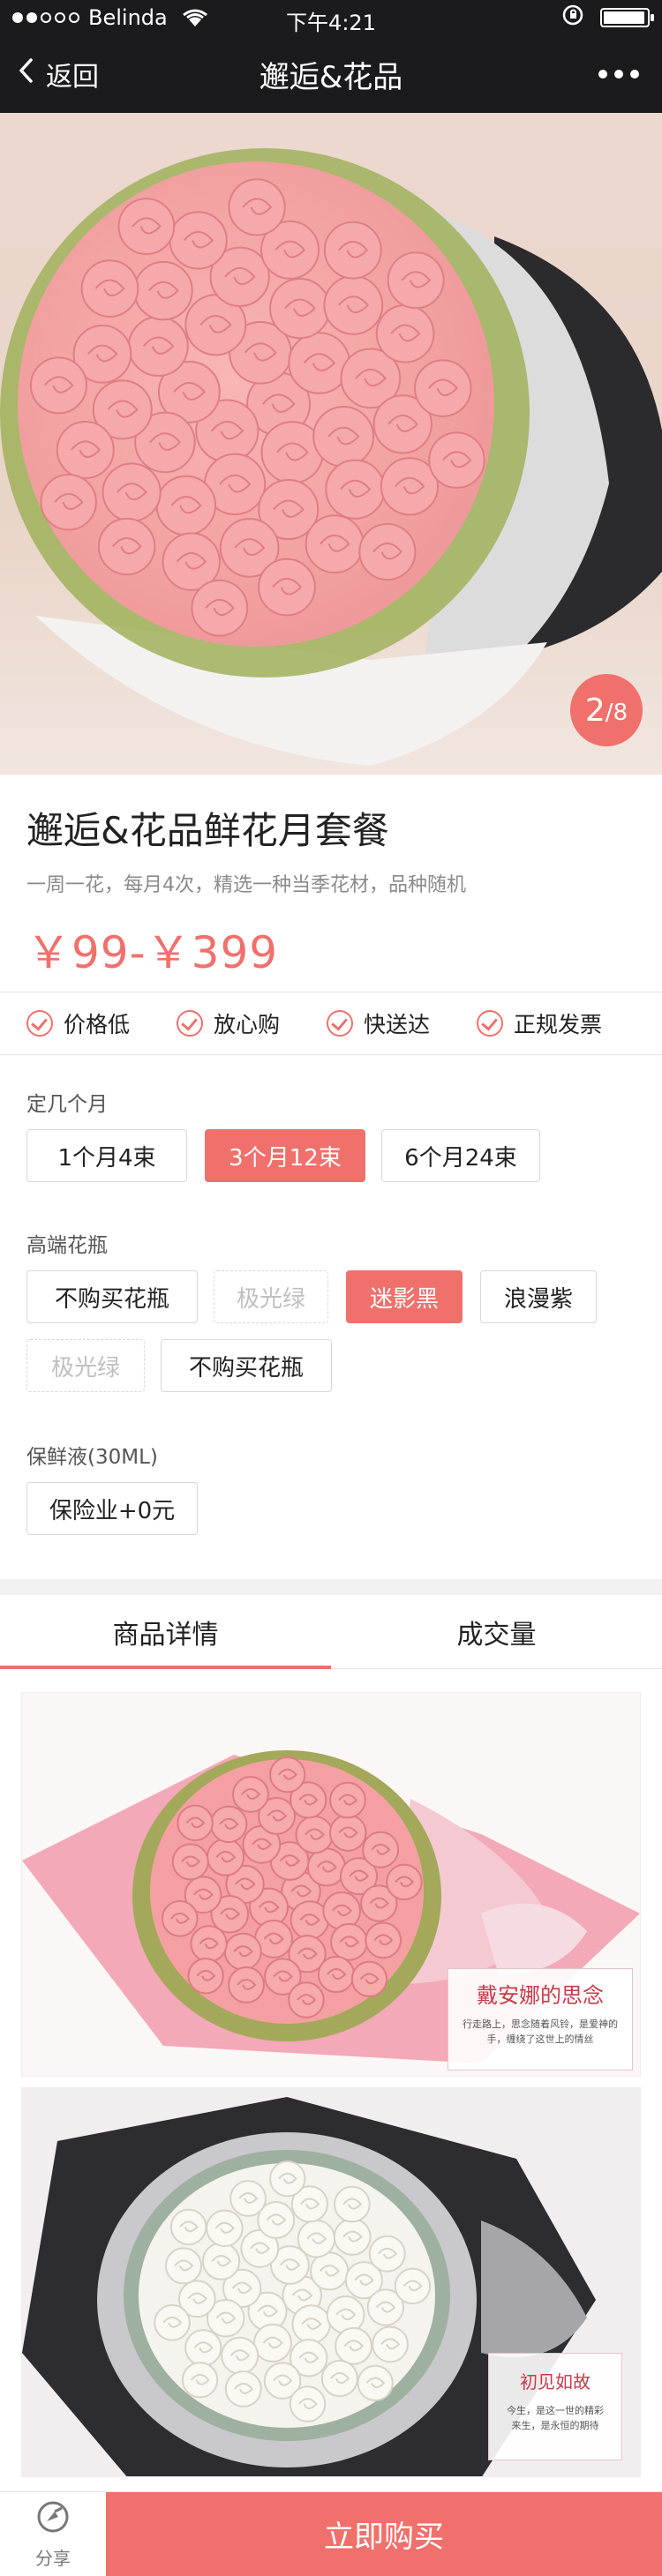 The height and width of the screenshot is (2576, 662). Describe the element at coordinates (398, 1024) in the screenshot. I see `guarantee-label: 快送达` at that location.